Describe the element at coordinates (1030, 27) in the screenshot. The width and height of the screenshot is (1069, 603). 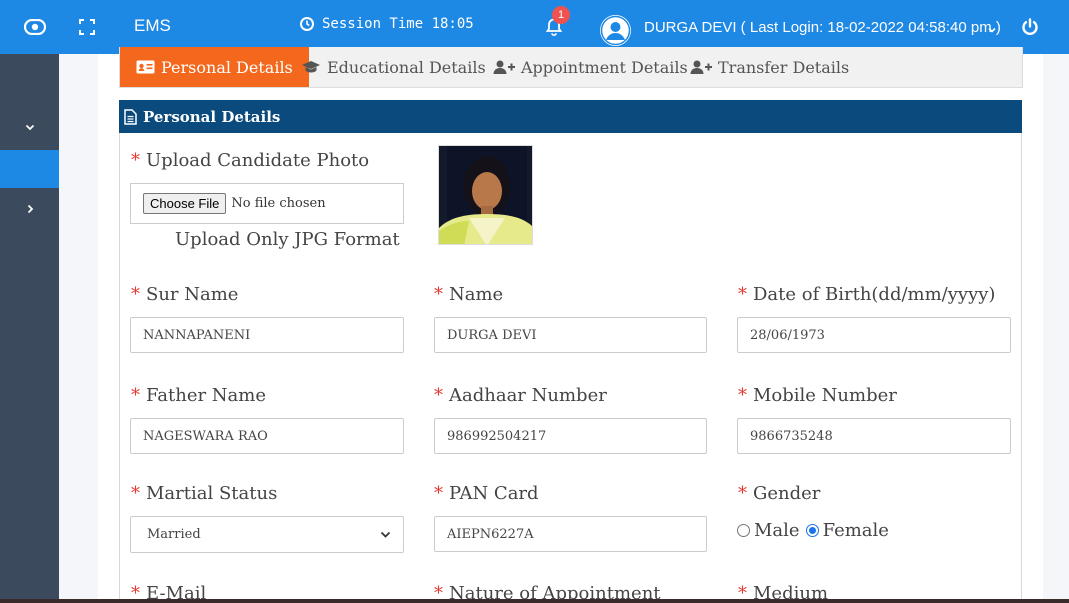
I see `power-icon` at that location.